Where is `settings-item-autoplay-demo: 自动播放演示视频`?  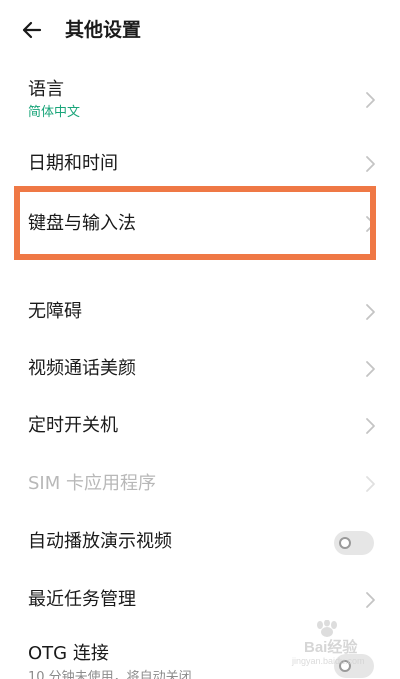 settings-item-autoplay-demo: 自动播放演示视频 is located at coordinates (200, 543).